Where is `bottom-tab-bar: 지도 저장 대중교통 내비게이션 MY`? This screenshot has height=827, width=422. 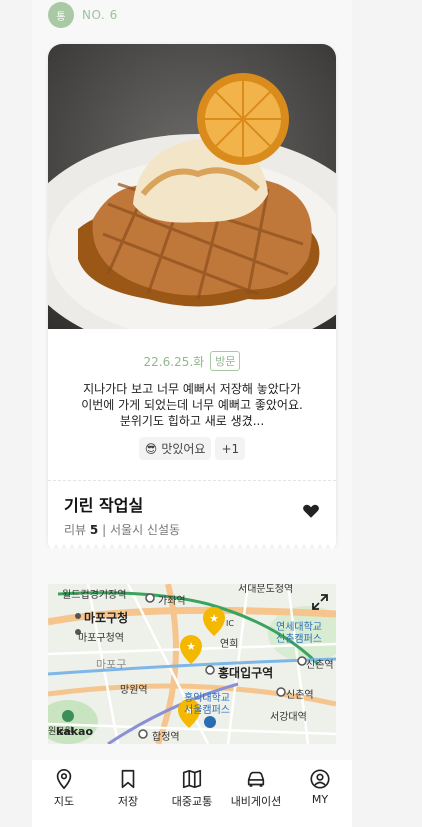
bottom-tab-bar: 지도 저장 대중교통 내비게이션 MY is located at coordinates (192, 793).